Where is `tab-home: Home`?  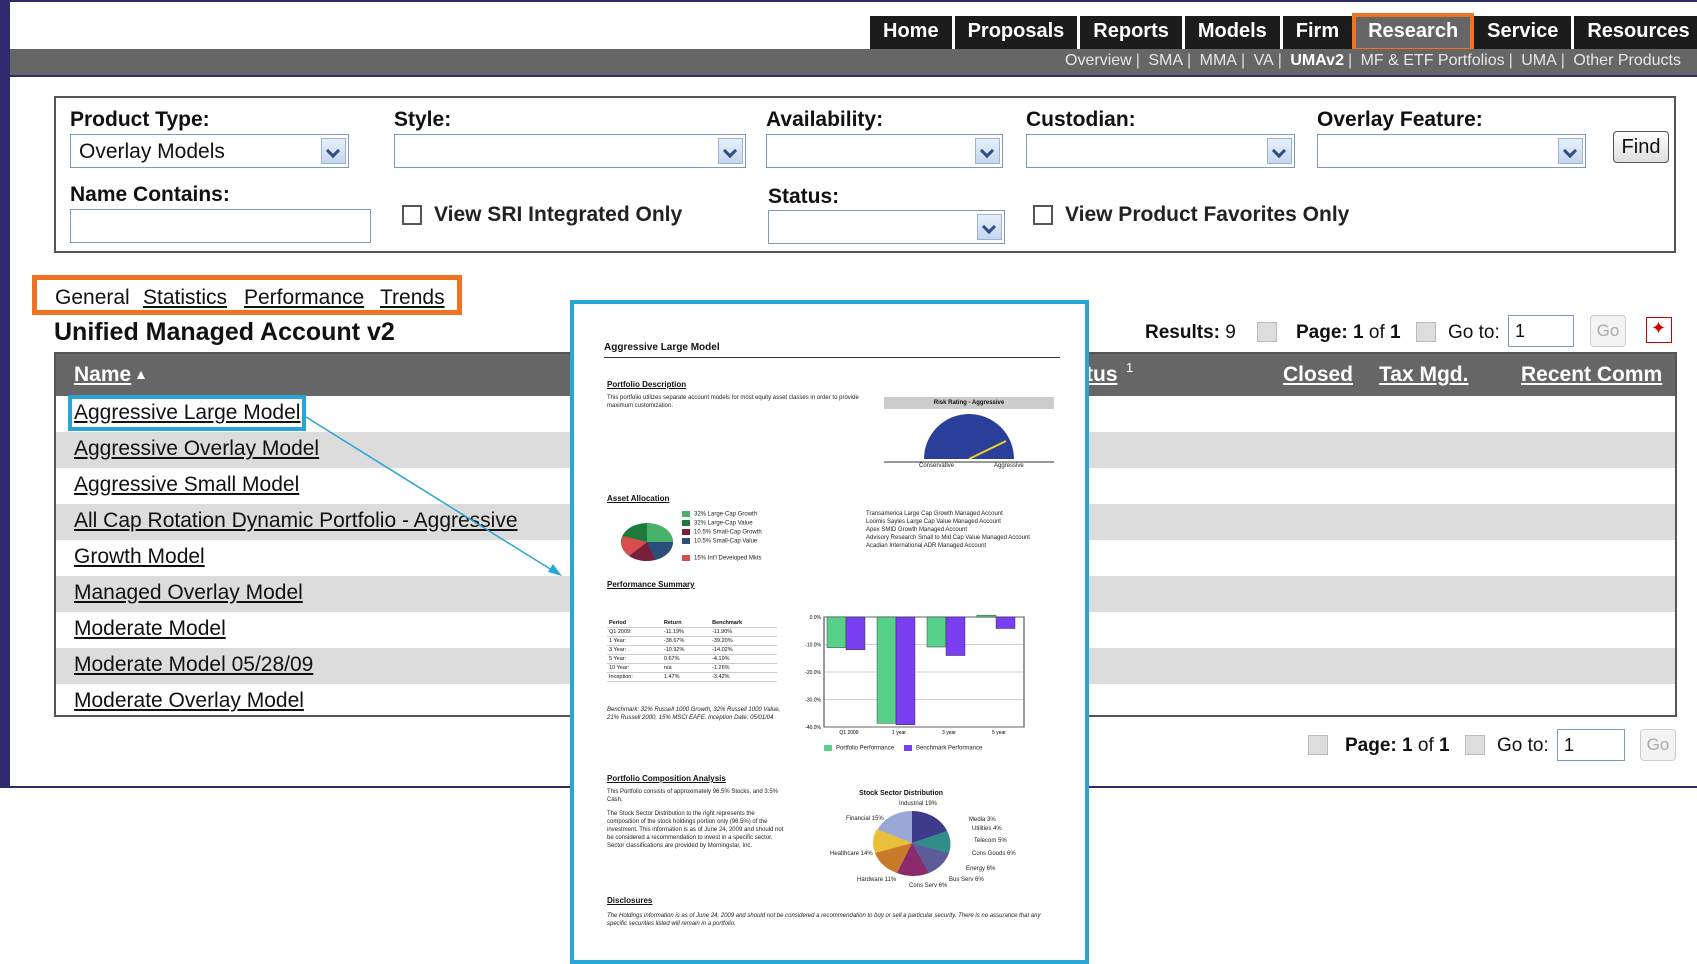
tab-home: Home is located at coordinates (911, 32).